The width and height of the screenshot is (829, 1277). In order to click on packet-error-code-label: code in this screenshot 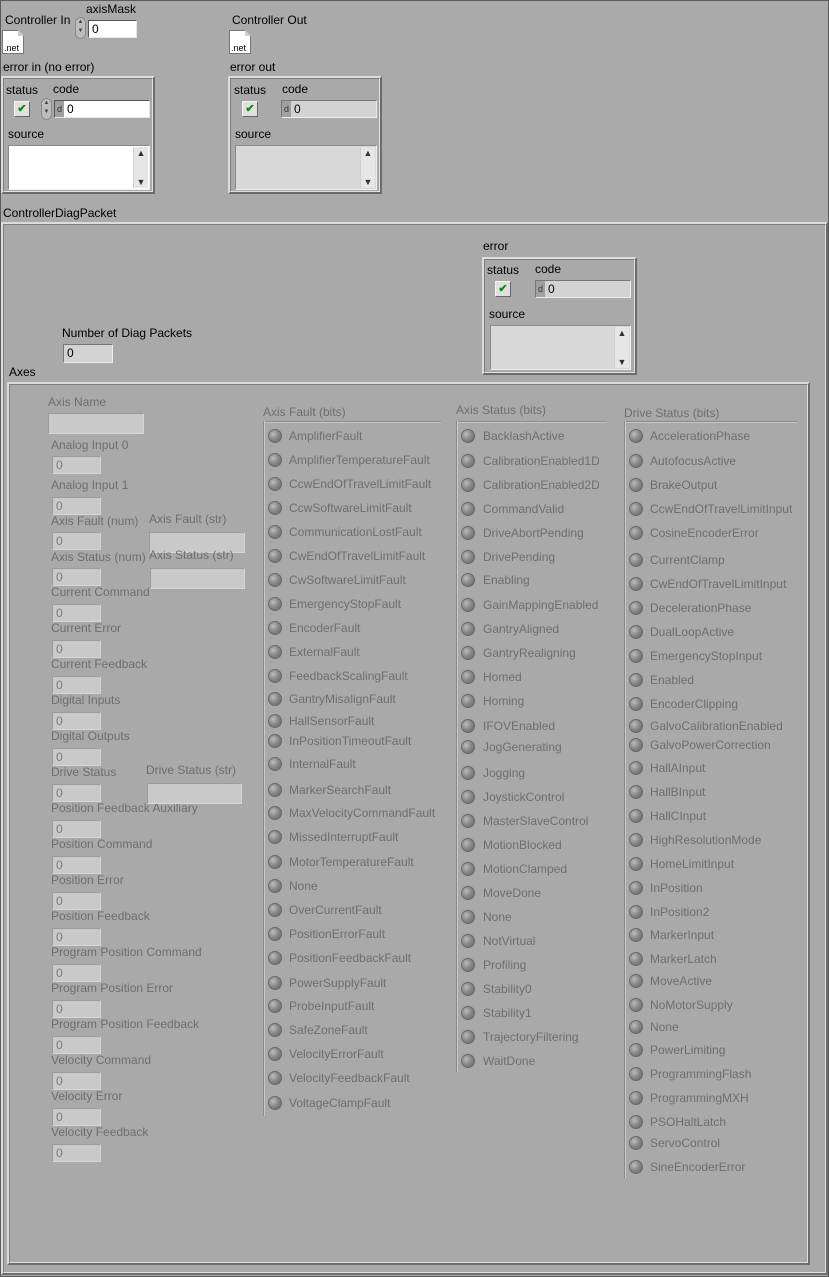, I will do `click(548, 269)`.